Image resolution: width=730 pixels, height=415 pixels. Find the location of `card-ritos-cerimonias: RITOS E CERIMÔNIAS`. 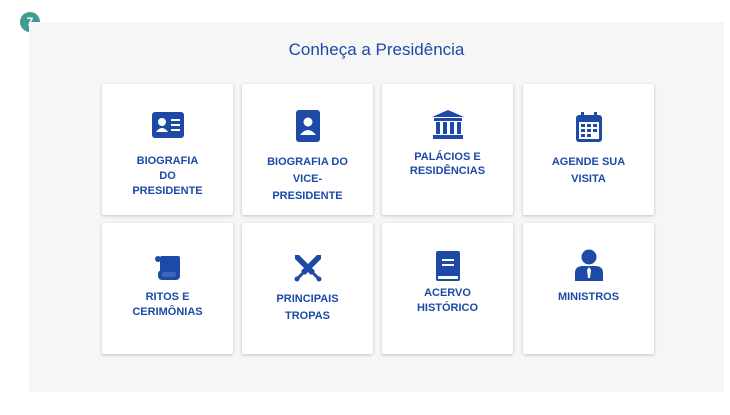

card-ritos-cerimonias: RITOS E CERIMÔNIAS is located at coordinates (167, 288).